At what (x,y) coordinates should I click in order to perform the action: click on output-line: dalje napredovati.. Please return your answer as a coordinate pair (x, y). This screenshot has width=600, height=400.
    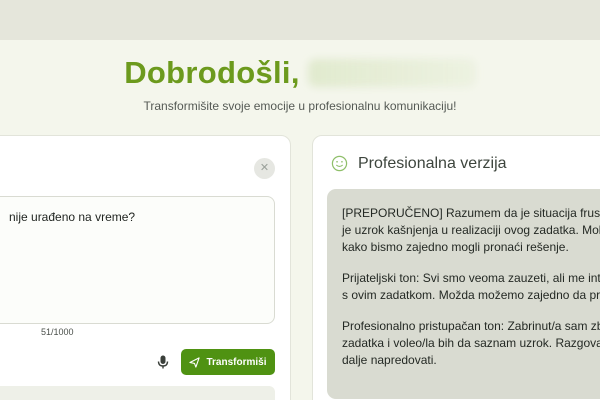
    Looking at the image, I should click on (389, 360).